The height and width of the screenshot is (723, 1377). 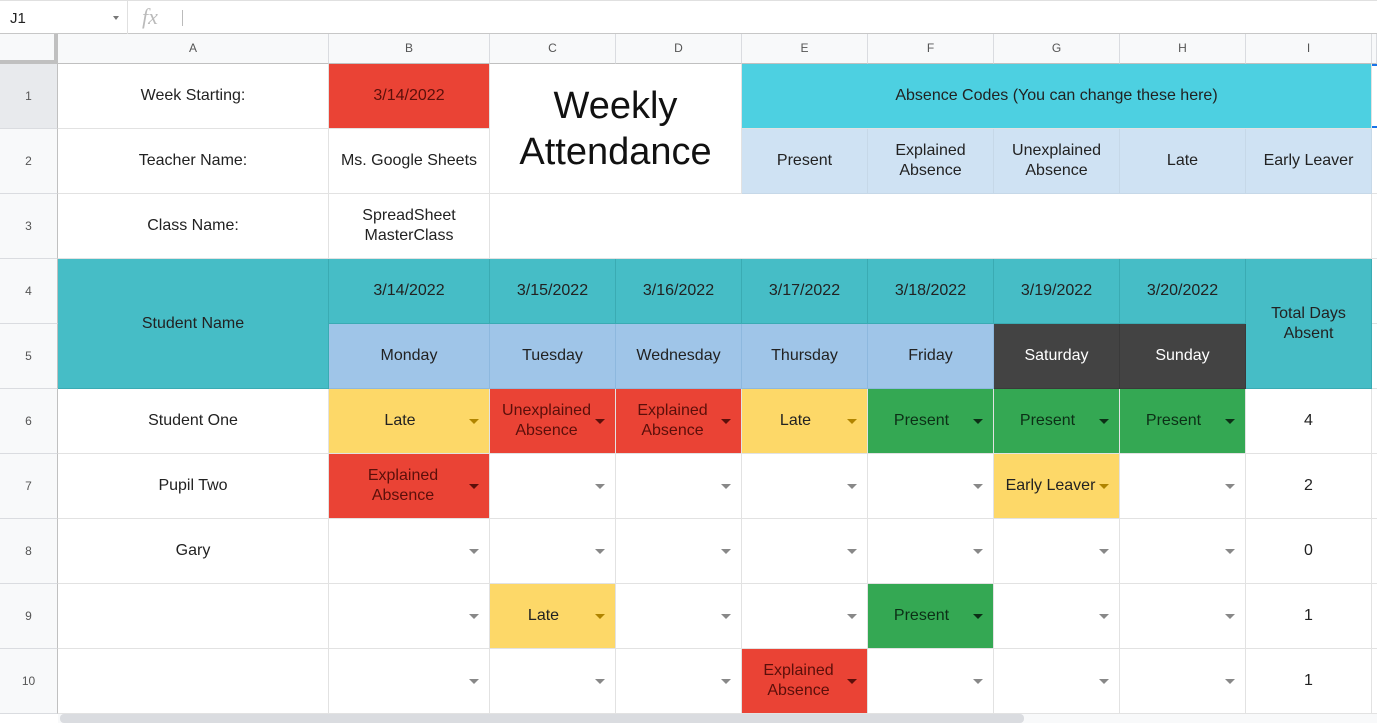 What do you see at coordinates (29, 421) in the screenshot?
I see `row-header-6: 6` at bounding box center [29, 421].